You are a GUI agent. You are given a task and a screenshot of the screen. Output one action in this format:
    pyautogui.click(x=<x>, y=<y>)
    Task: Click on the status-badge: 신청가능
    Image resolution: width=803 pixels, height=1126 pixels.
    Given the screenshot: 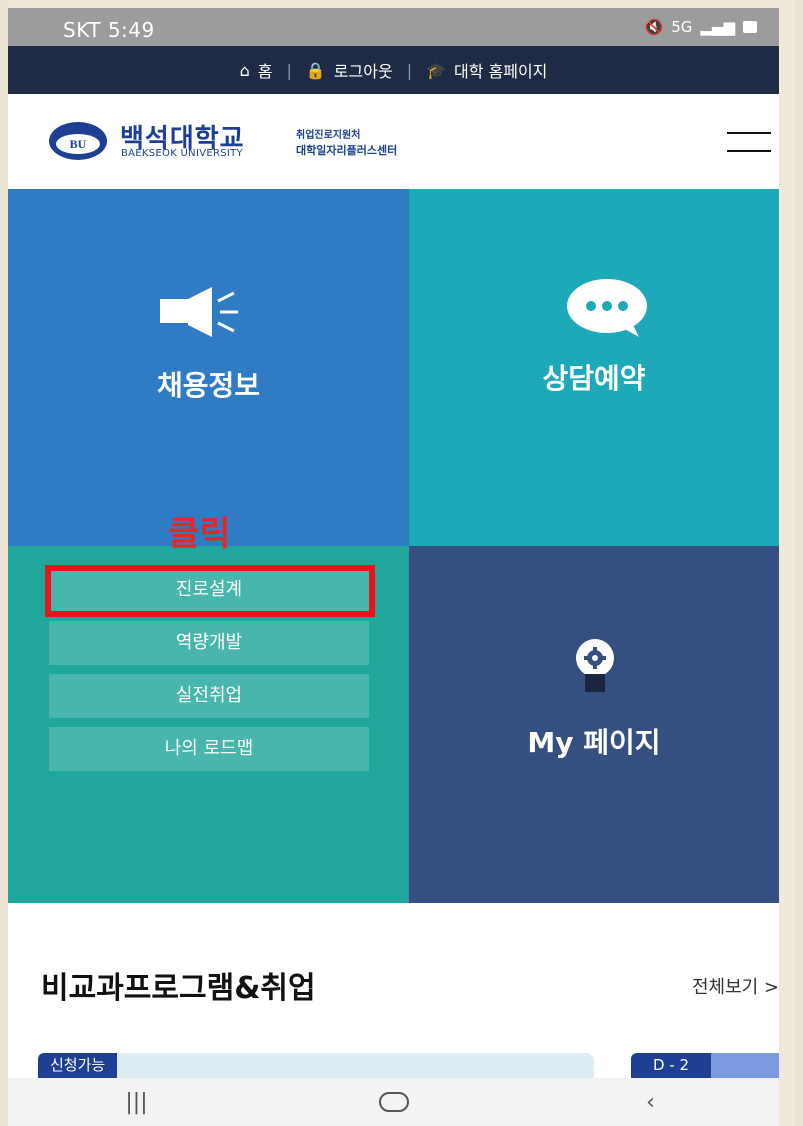 What is the action you would take?
    pyautogui.click(x=78, y=1065)
    